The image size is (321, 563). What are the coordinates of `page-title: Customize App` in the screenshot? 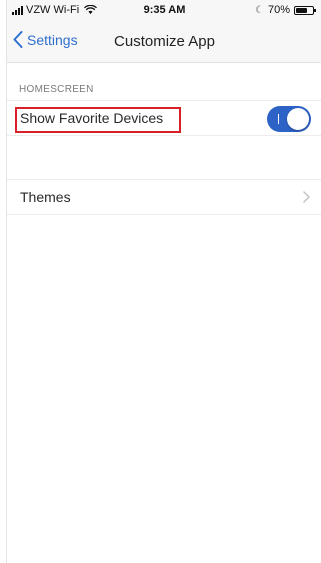 It's located at (164, 41).